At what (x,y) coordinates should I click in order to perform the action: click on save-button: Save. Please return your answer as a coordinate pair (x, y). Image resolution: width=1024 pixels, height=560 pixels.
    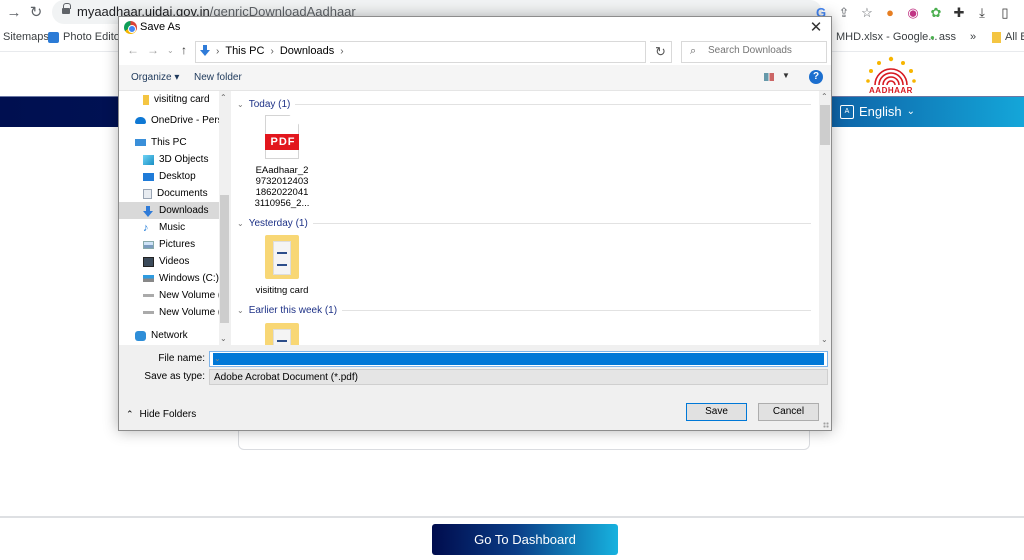
    Looking at the image, I should click on (716, 412).